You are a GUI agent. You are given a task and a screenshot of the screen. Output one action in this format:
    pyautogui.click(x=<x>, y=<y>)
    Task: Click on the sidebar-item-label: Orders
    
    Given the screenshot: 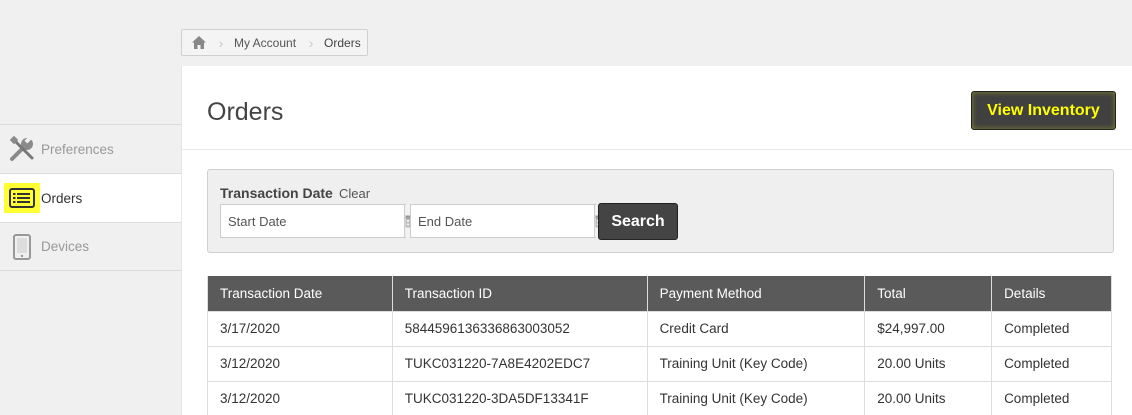 What is the action you would take?
    pyautogui.click(x=62, y=198)
    